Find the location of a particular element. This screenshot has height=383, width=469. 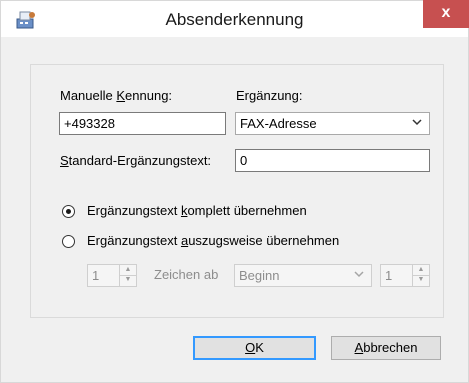

window-title: Absenderkennung is located at coordinates (234, 19).